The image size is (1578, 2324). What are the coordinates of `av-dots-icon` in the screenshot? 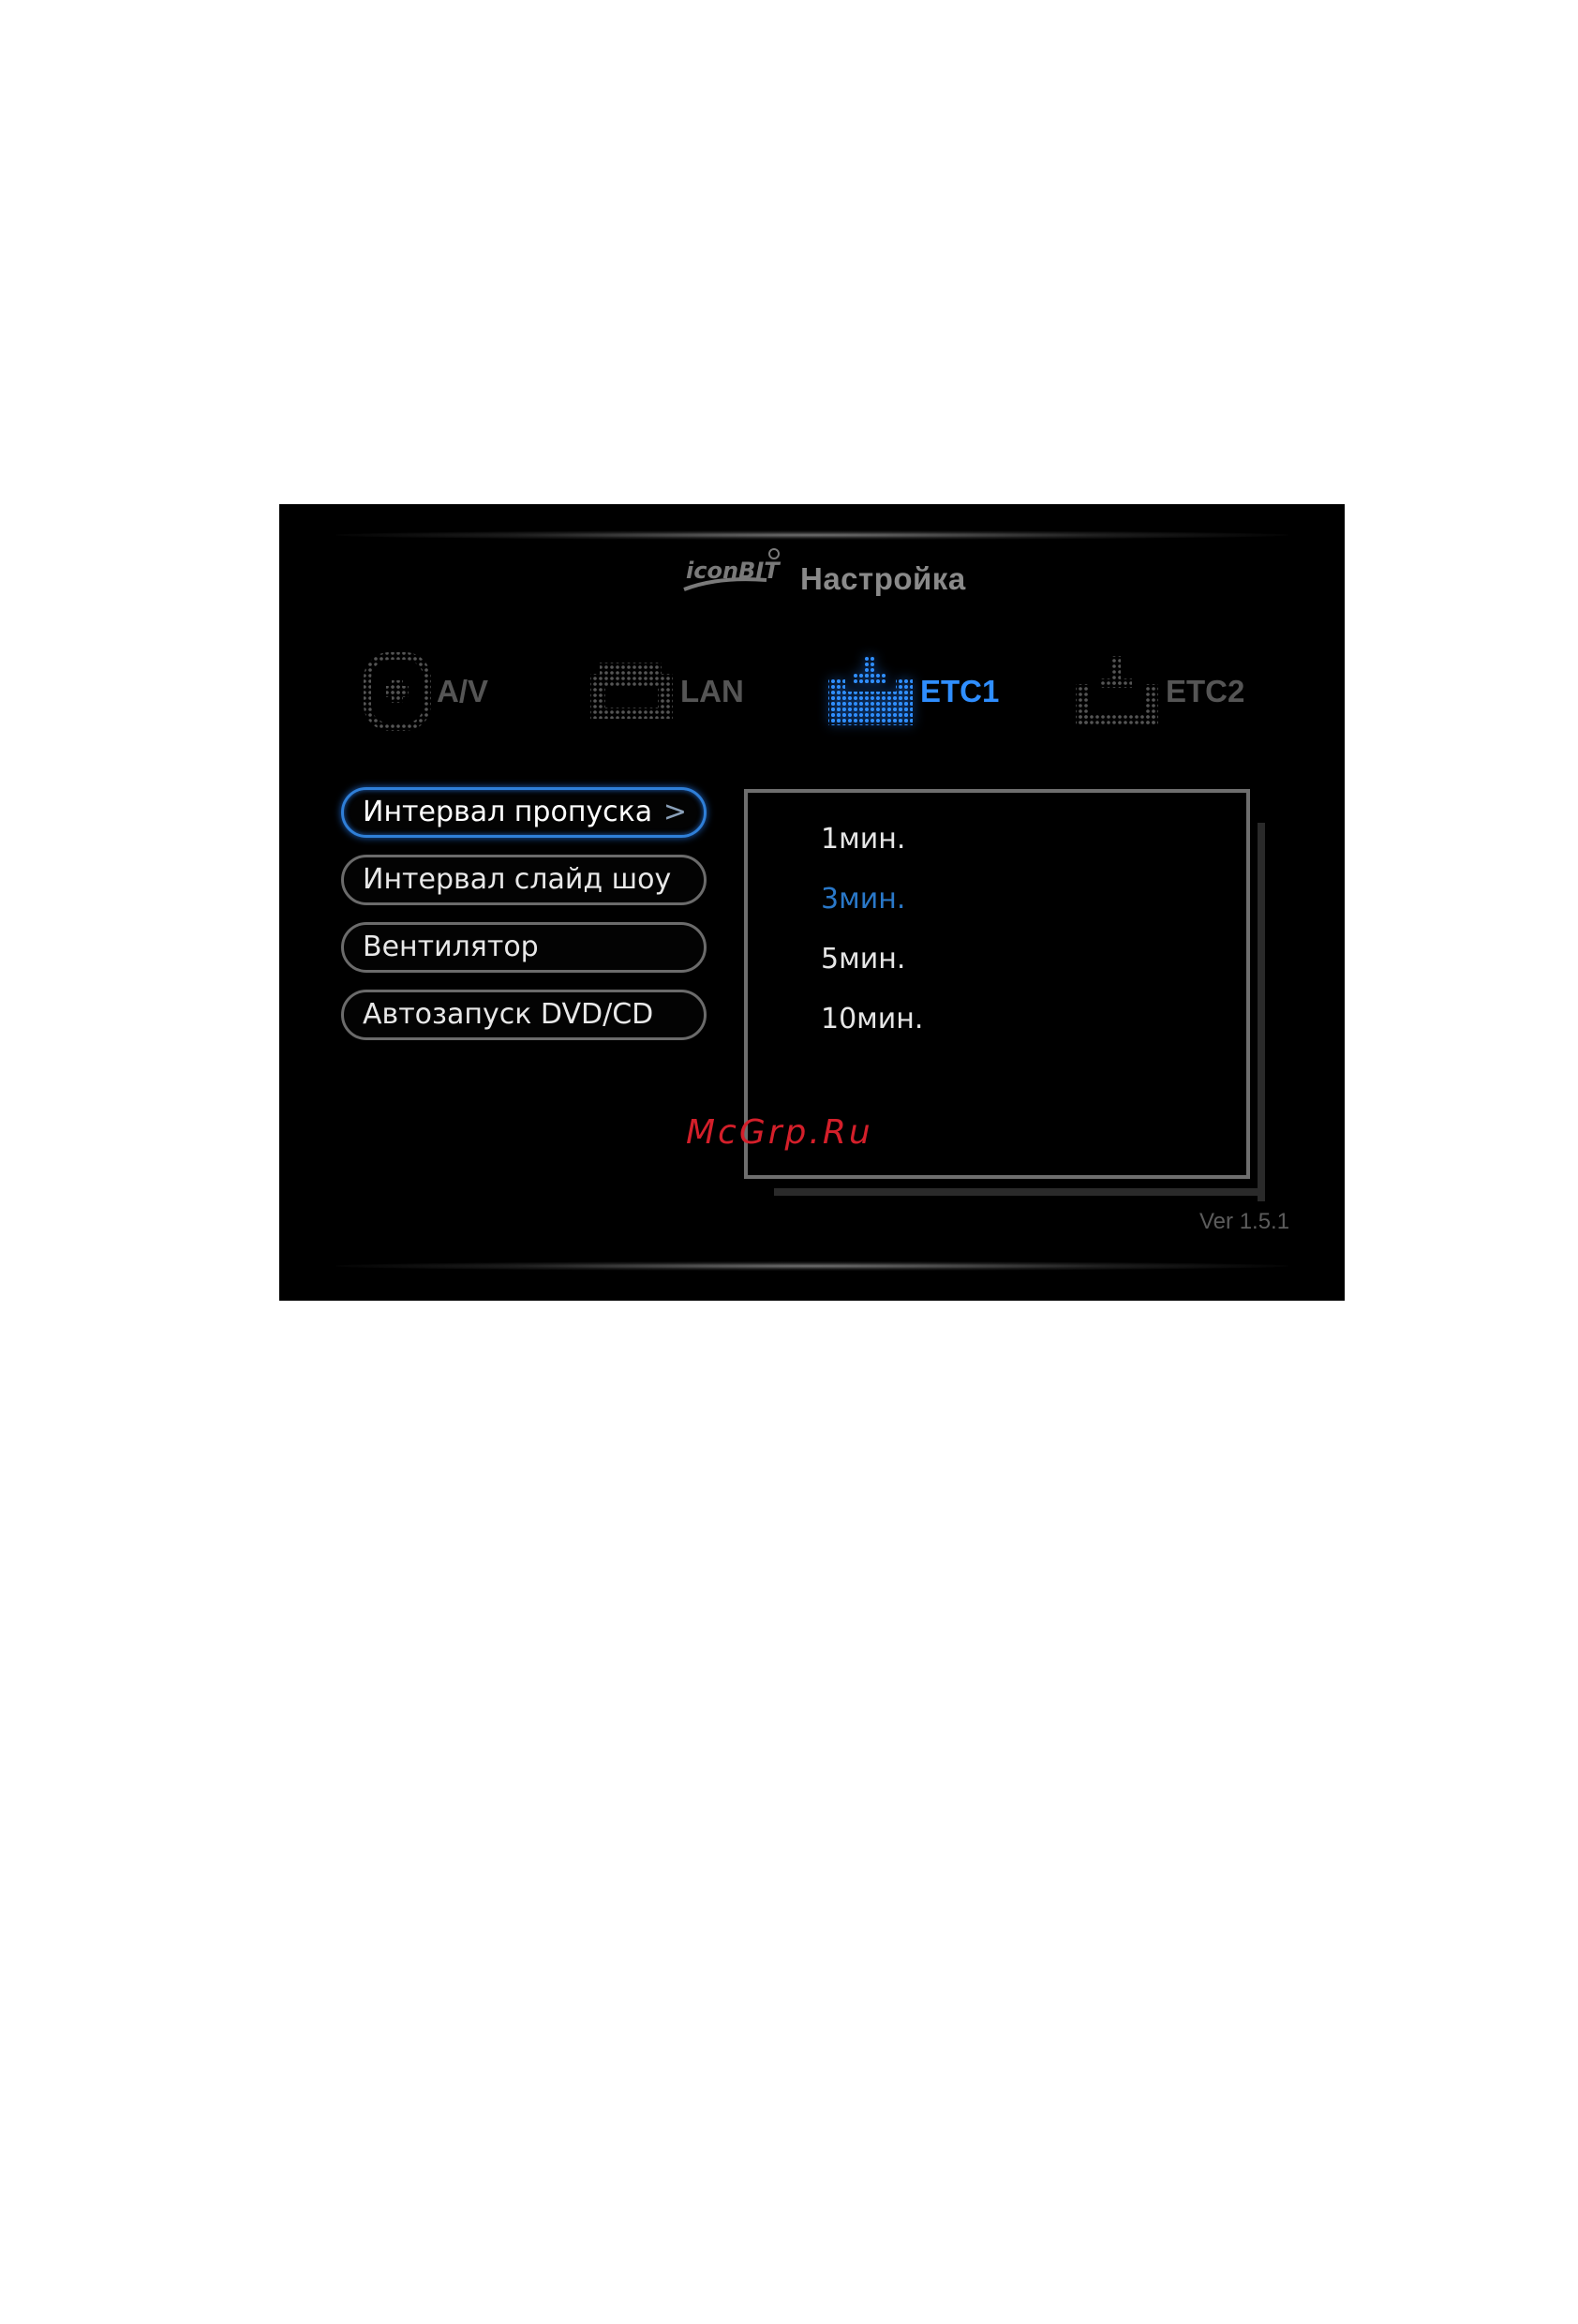 It's located at (397, 691).